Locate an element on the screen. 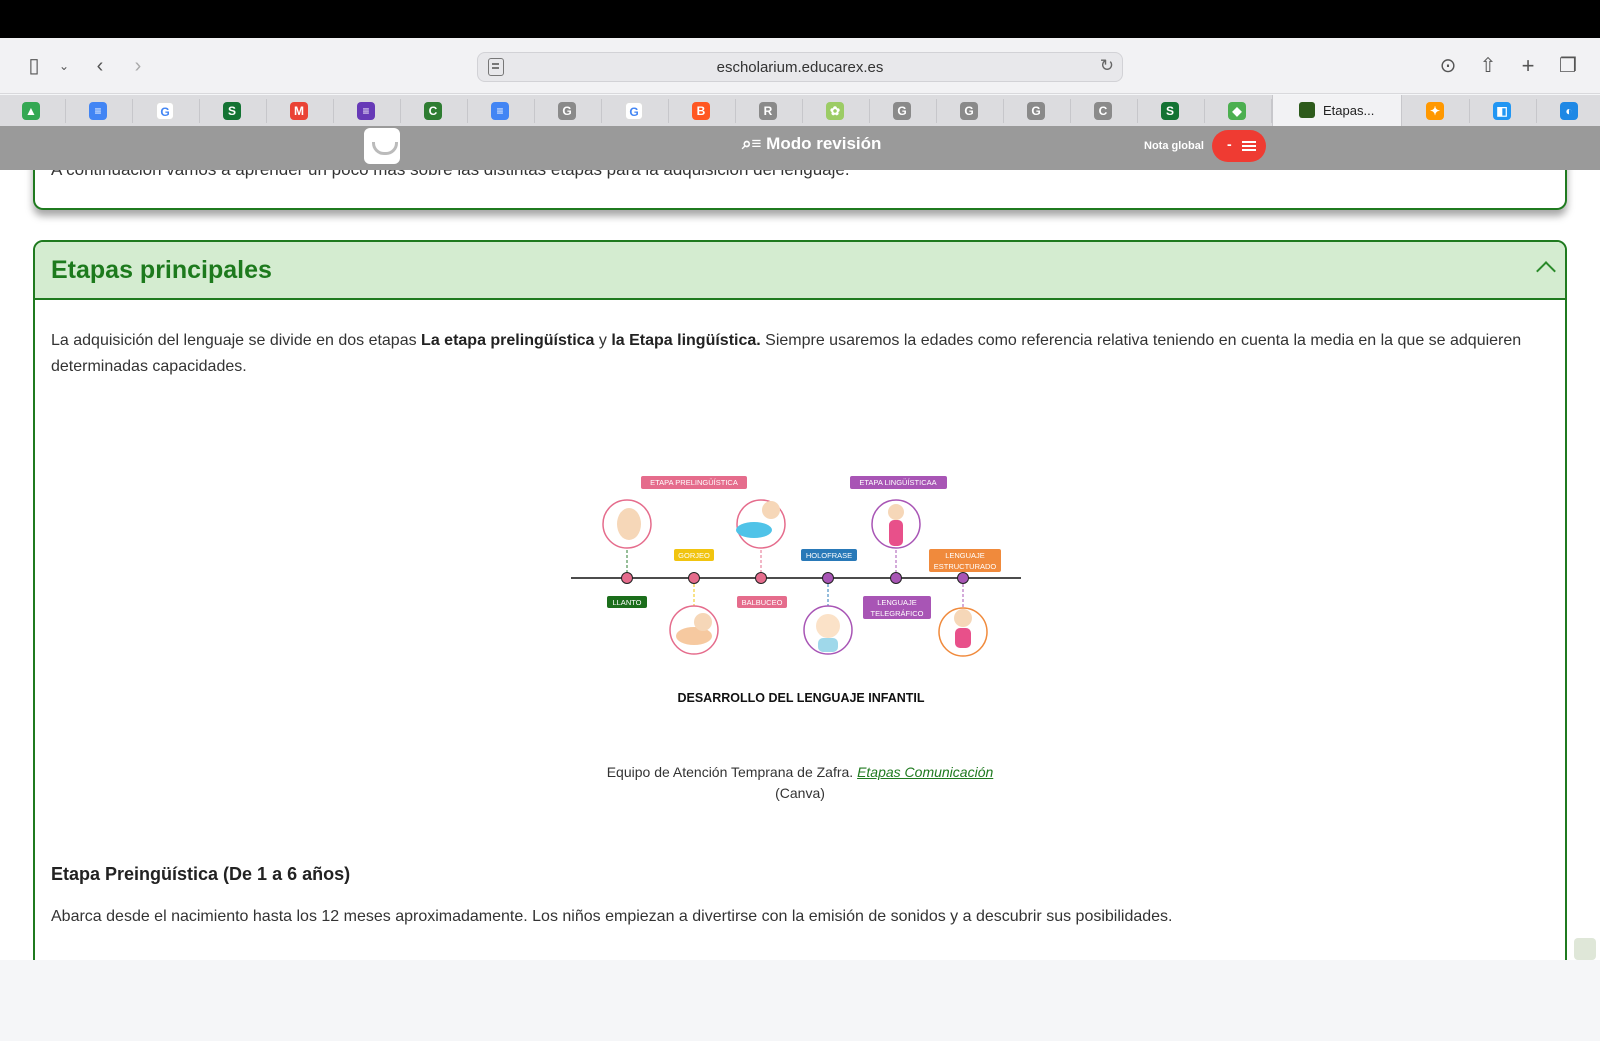 The image size is (1600, 1041). pinned-tab: ✿ is located at coordinates (837, 111).